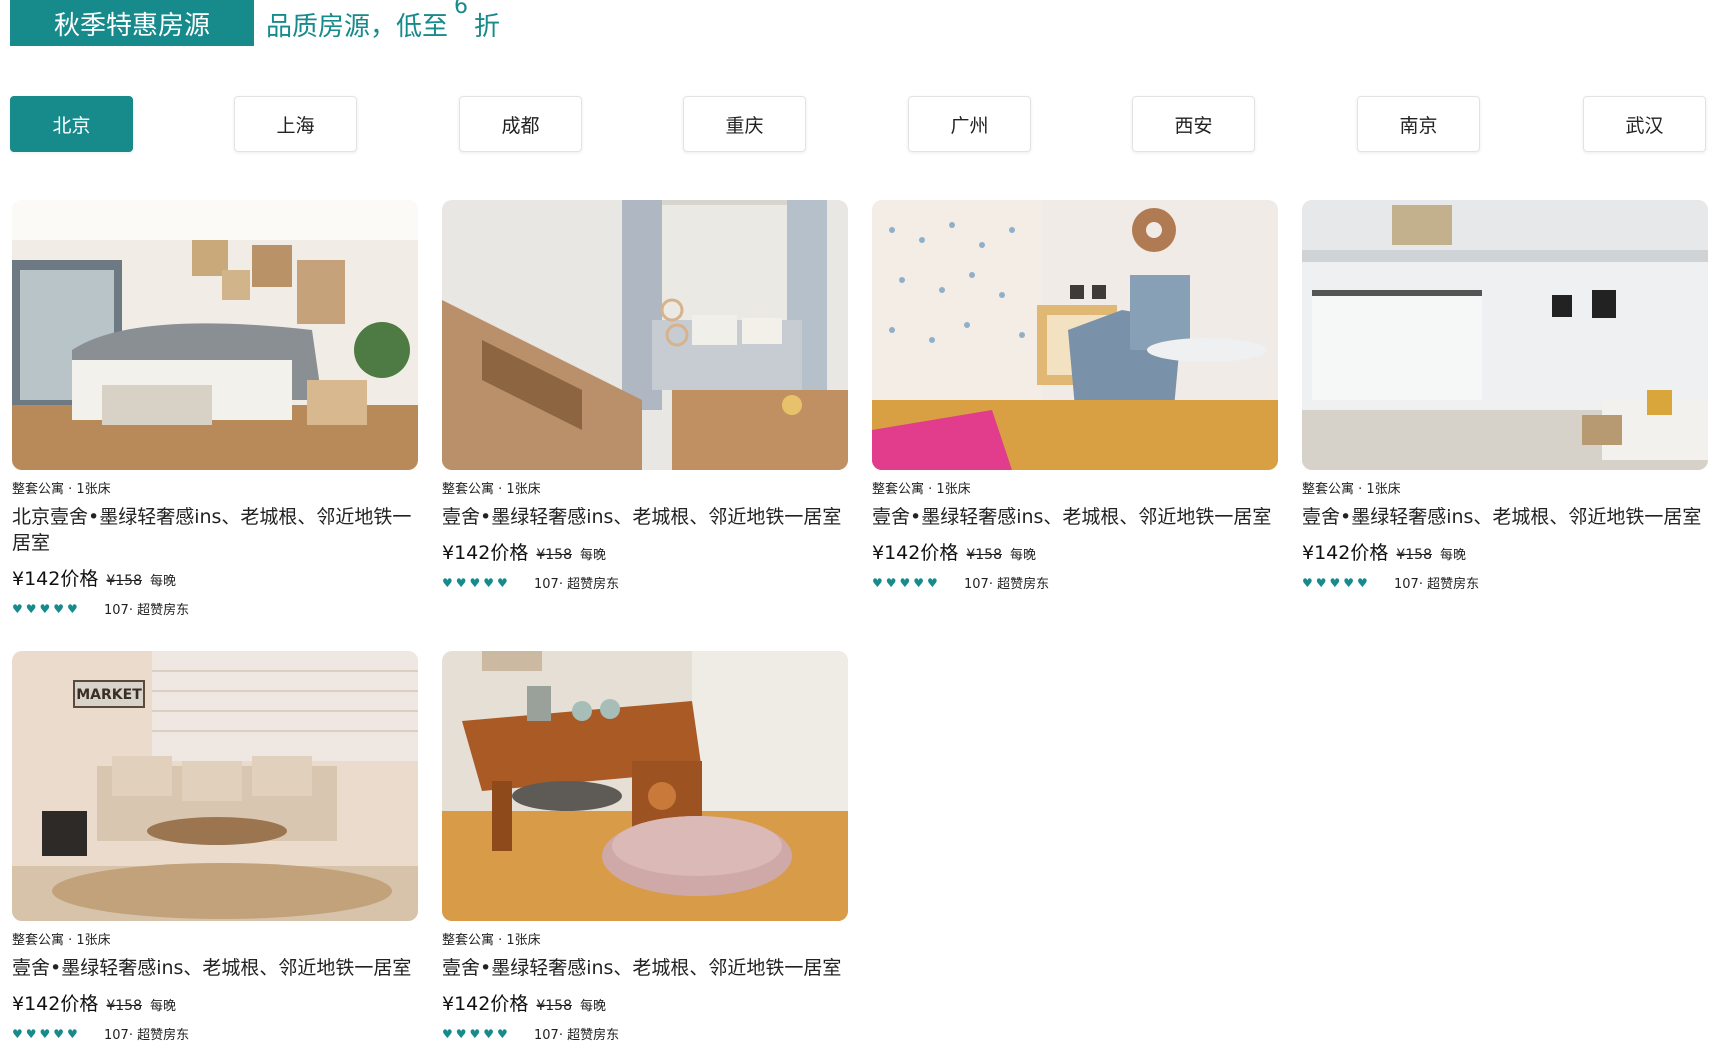  I want to click on tab-xian: 西安, so click(1193, 124).